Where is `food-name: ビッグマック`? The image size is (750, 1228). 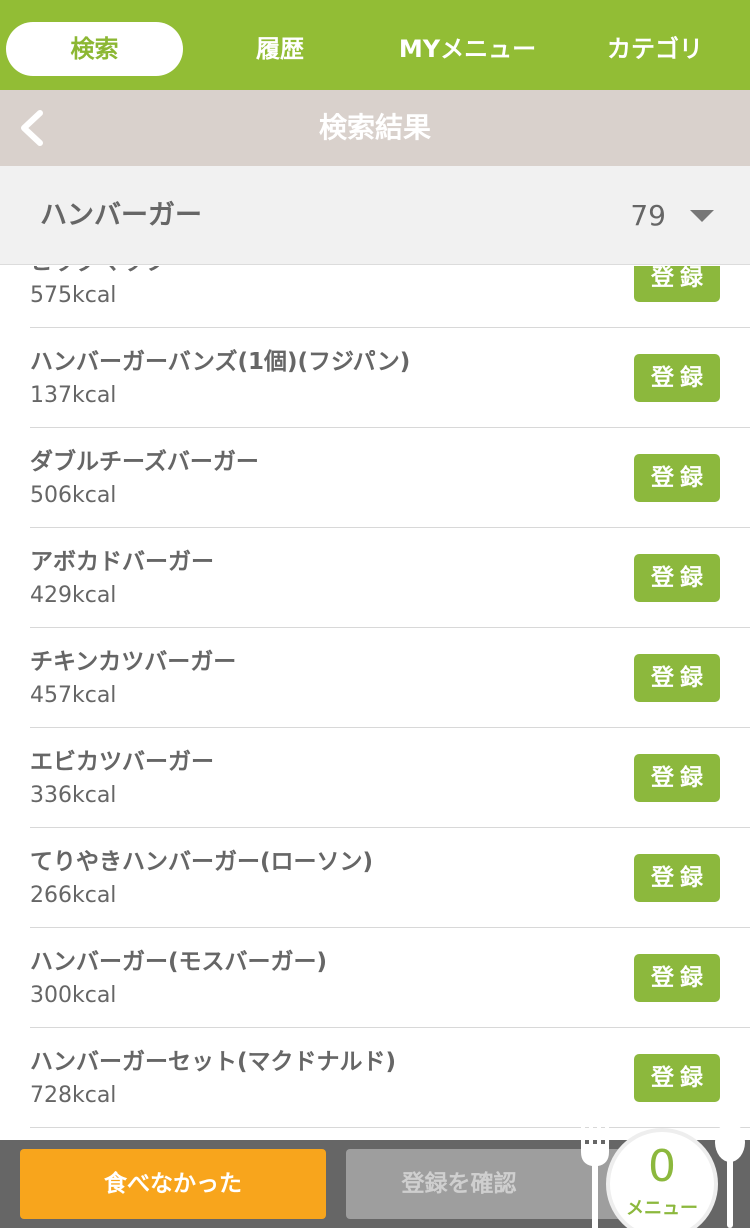 food-name: ビッグマック is located at coordinates (99, 271).